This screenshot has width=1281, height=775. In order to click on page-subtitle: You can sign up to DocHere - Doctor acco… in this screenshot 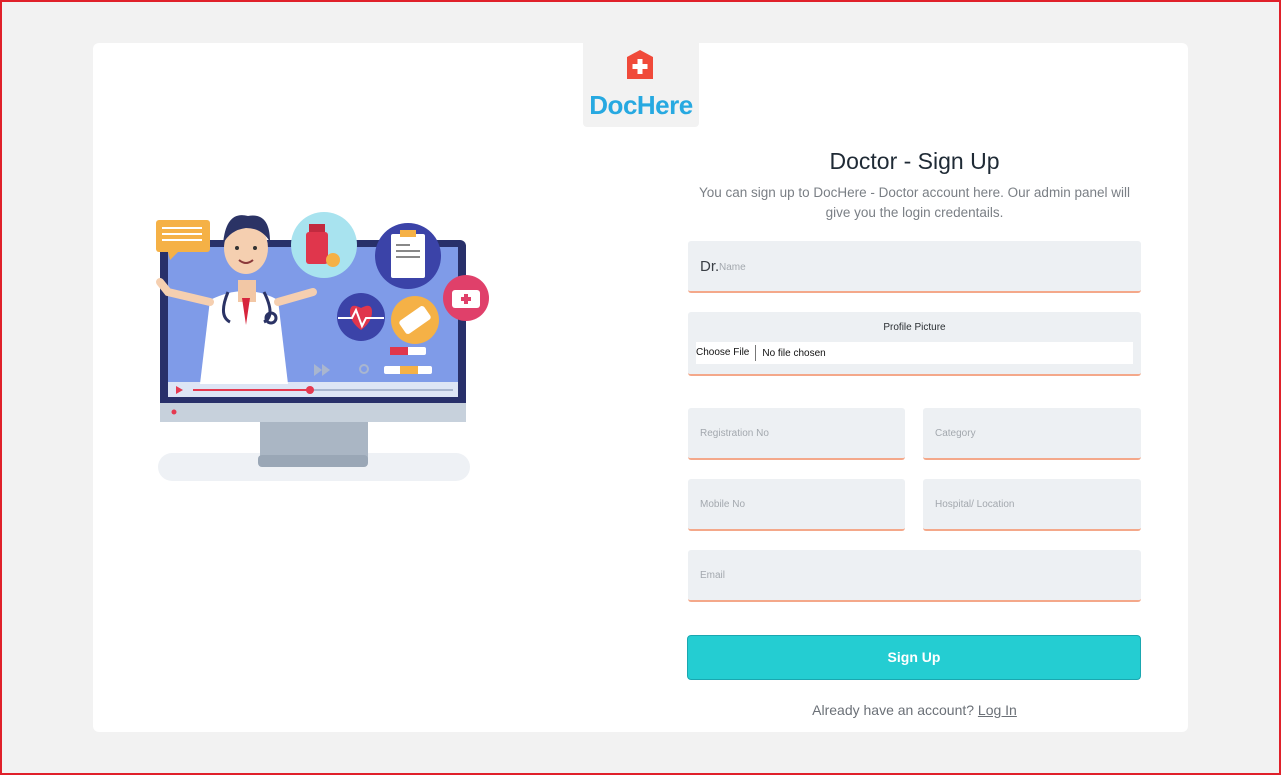, I will do `click(914, 202)`.